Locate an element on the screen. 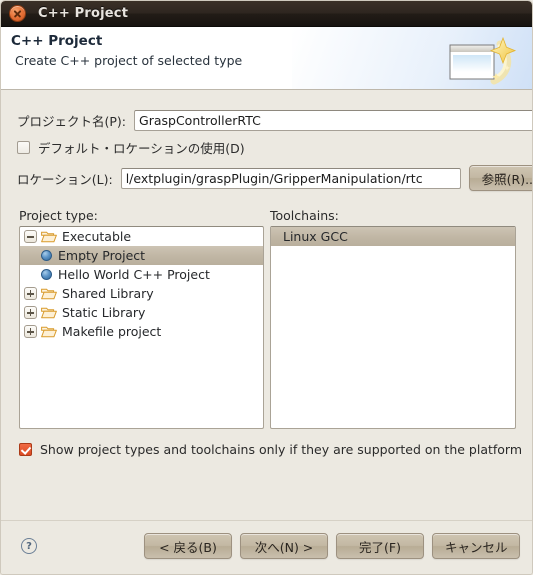 The height and width of the screenshot is (575, 533). title-bar: C++ Project is located at coordinates (266, 14).